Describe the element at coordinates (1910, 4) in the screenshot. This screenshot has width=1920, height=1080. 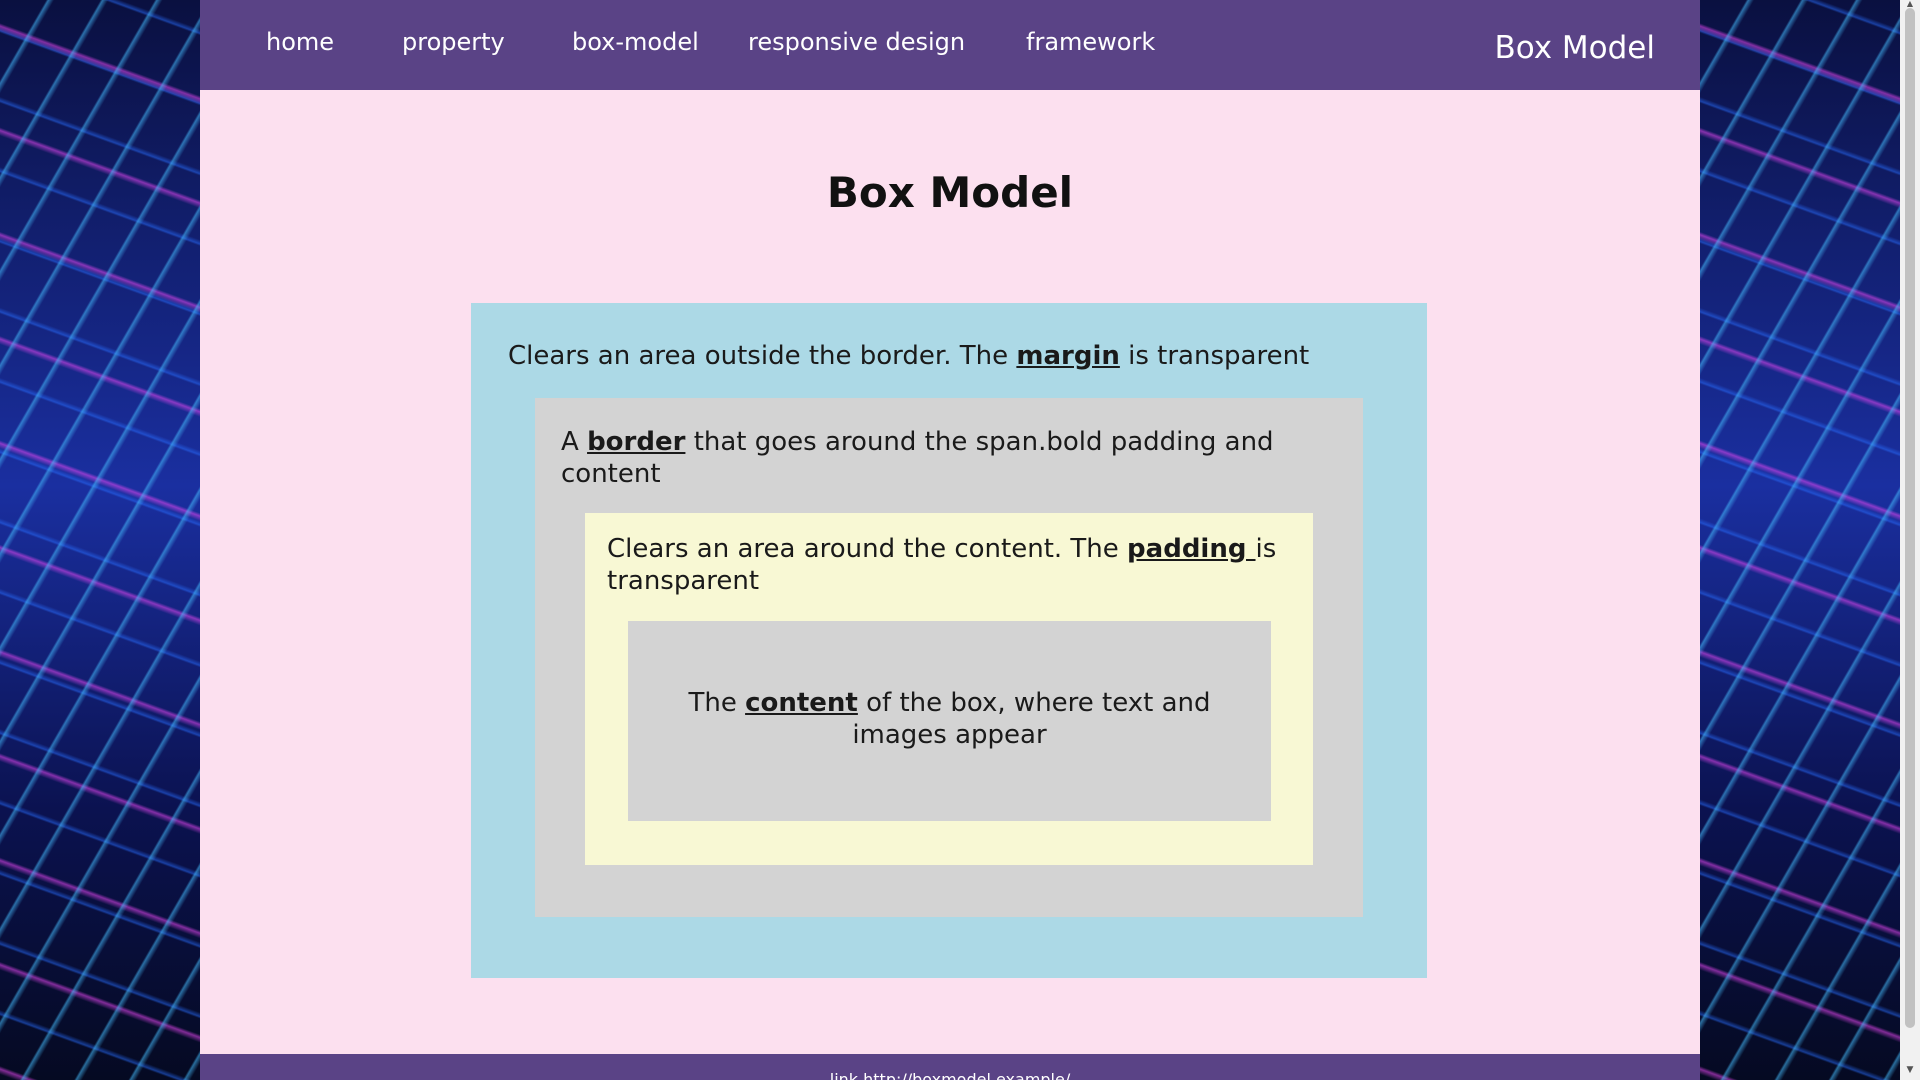
I see `scroll-up-arrow-icon: ▲` at that location.